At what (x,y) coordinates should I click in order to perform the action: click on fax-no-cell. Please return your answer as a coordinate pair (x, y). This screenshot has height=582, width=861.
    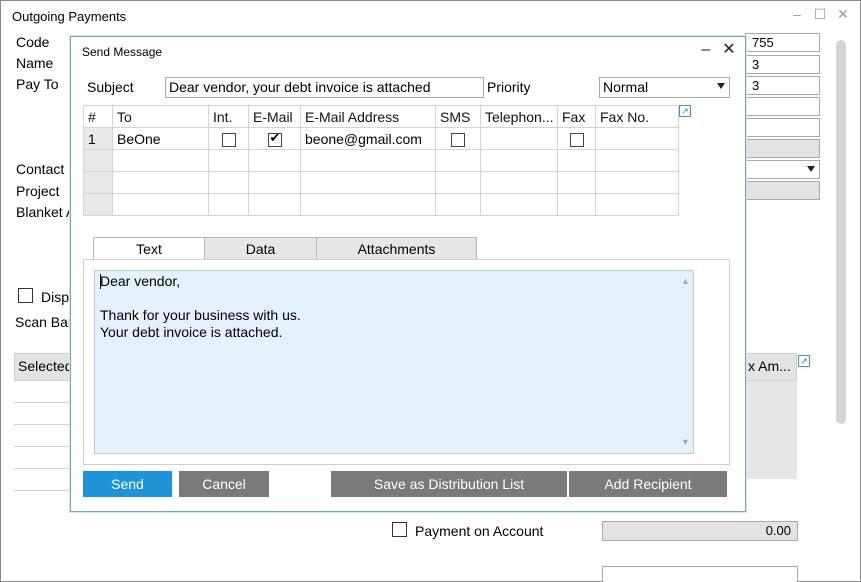
    Looking at the image, I should click on (637, 138).